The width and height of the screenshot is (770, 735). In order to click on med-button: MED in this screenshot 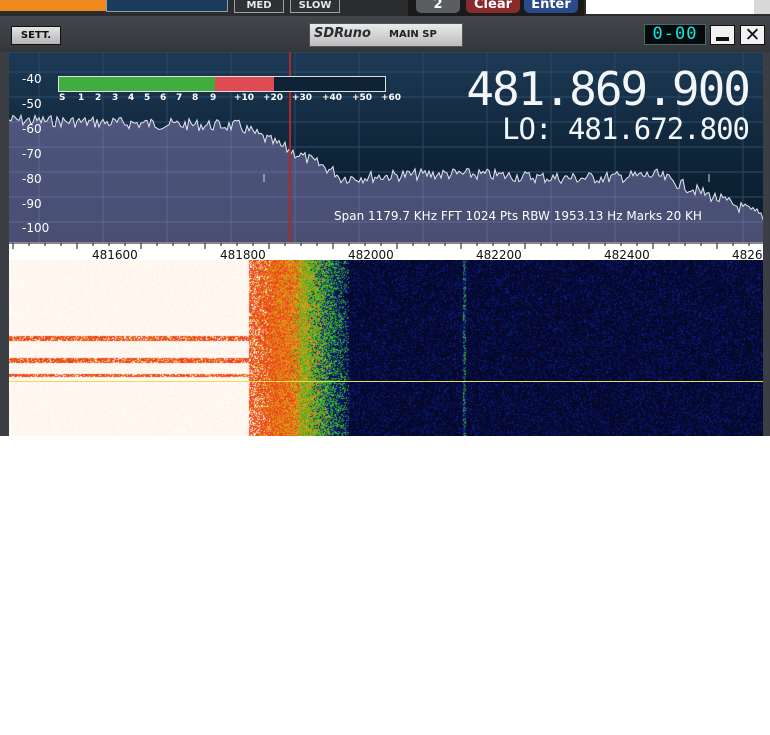, I will do `click(259, 6)`.